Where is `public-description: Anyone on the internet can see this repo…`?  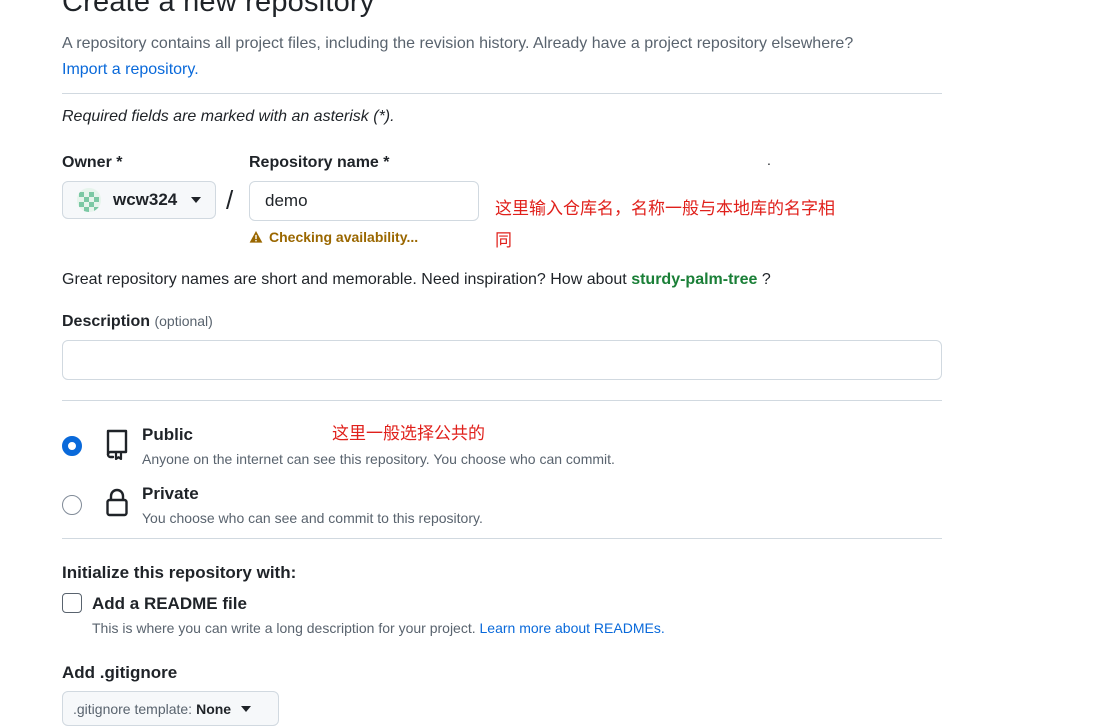
public-description: Anyone on the internet can see this repo… is located at coordinates (378, 459).